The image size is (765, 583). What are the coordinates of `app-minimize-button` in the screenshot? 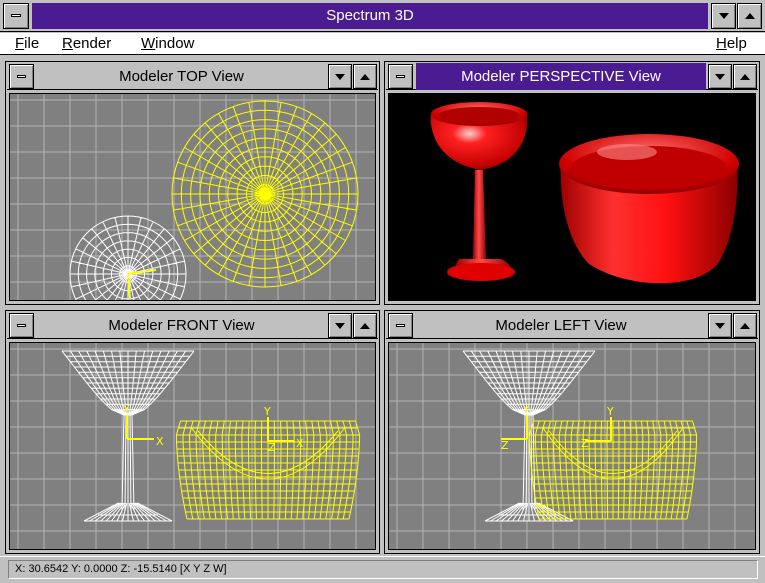 It's located at (723, 16).